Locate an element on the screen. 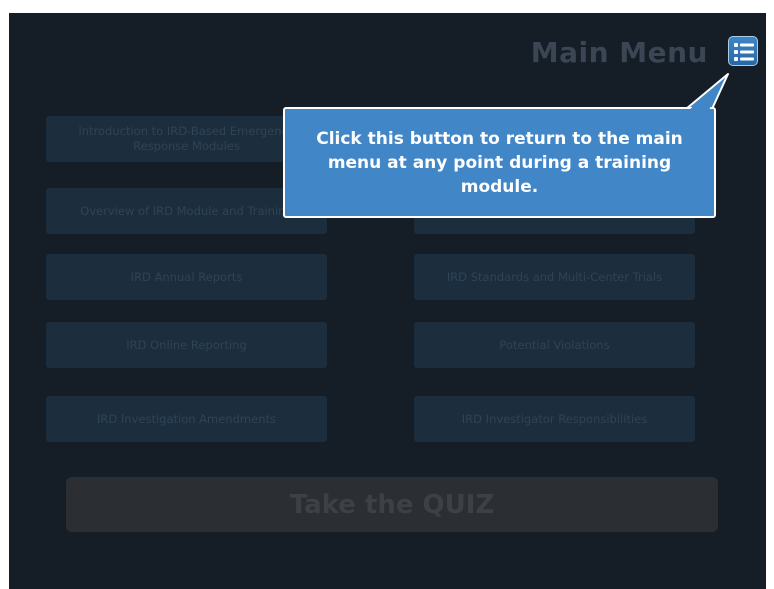 The height and width of the screenshot is (589, 774). callout-pointer-fill is located at coordinates (706, 95).